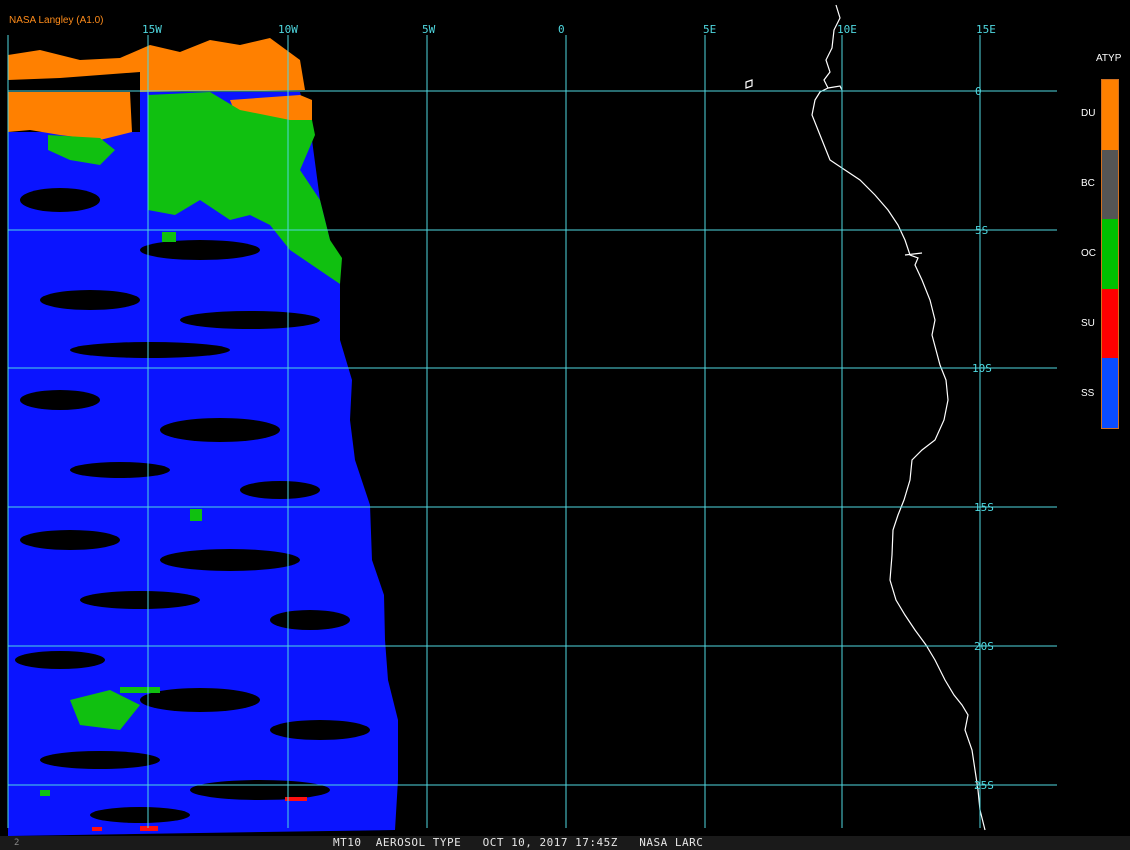 This screenshot has width=1130, height=850. What do you see at coordinates (288, 29) in the screenshot?
I see `lon-label: 10W` at bounding box center [288, 29].